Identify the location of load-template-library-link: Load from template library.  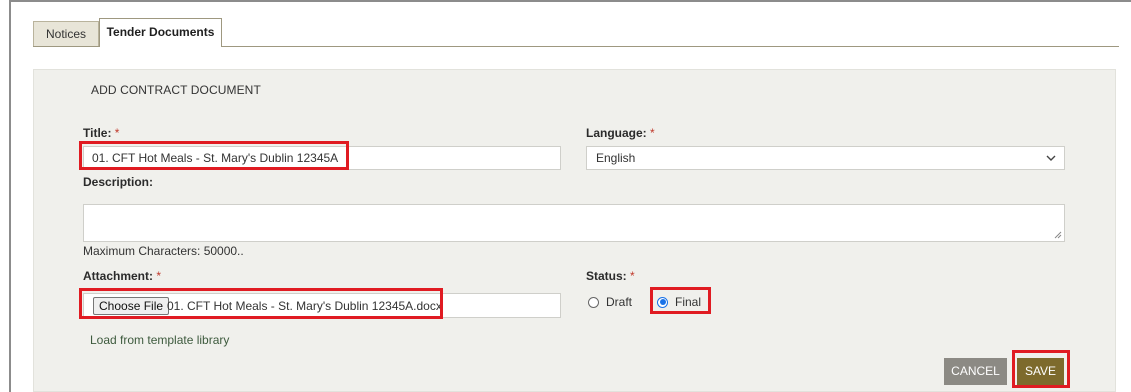
(159, 340).